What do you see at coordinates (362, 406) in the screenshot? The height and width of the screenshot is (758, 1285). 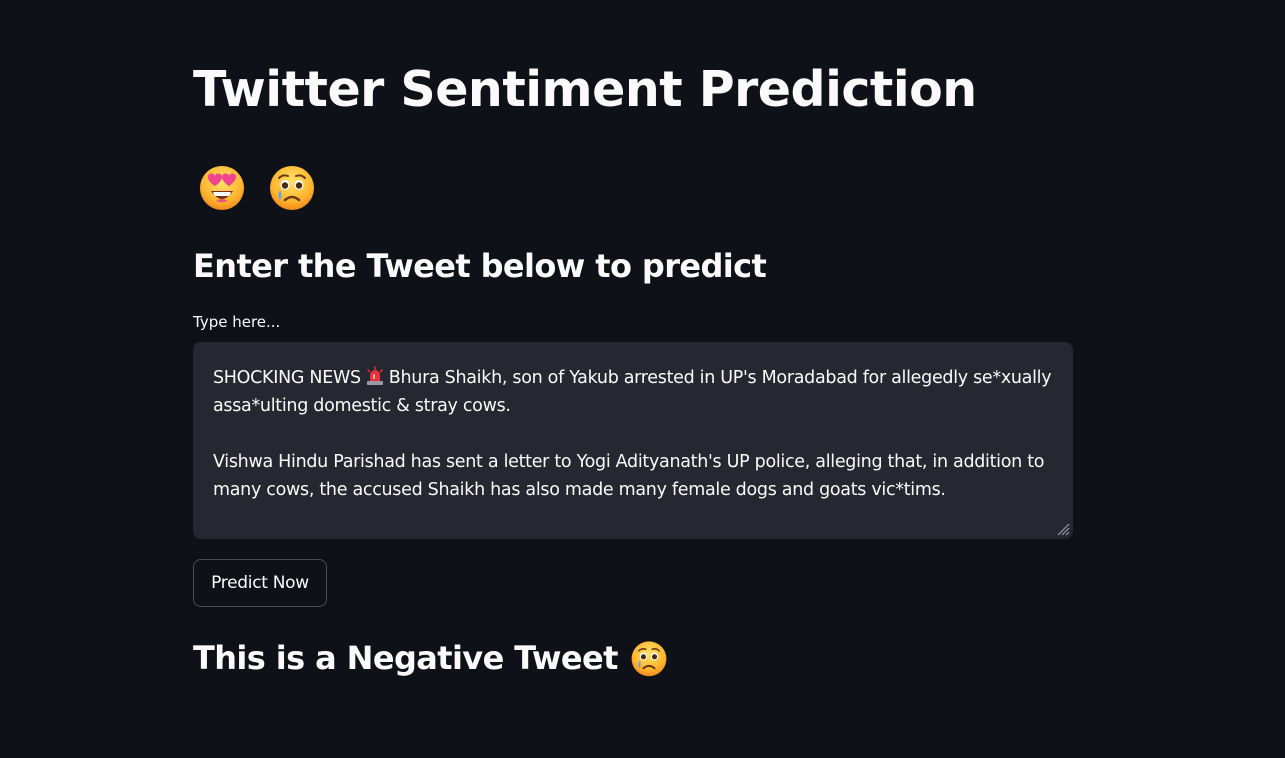 I see `tweet-line-2: assa*ulting domestic & stray cows.` at bounding box center [362, 406].